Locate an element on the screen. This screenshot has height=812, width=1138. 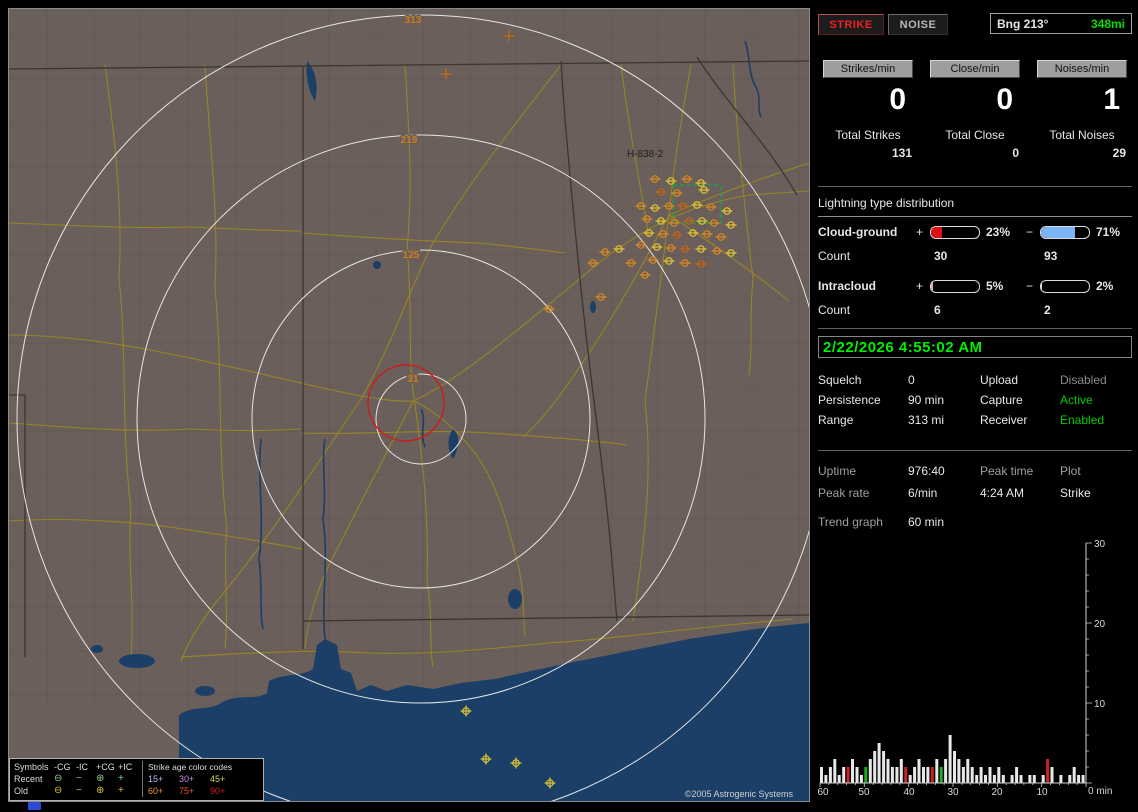
uptime-label: Uptime is located at coordinates (837, 471).